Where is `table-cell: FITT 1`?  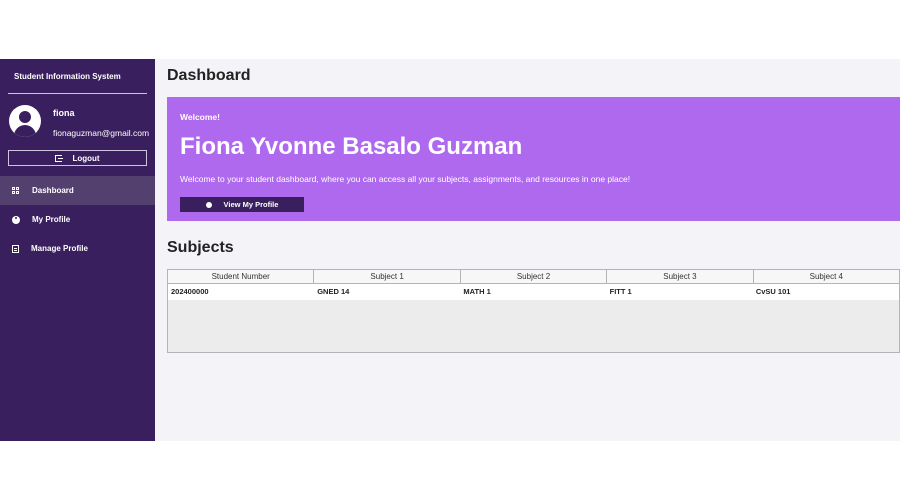 table-cell: FITT 1 is located at coordinates (620, 291).